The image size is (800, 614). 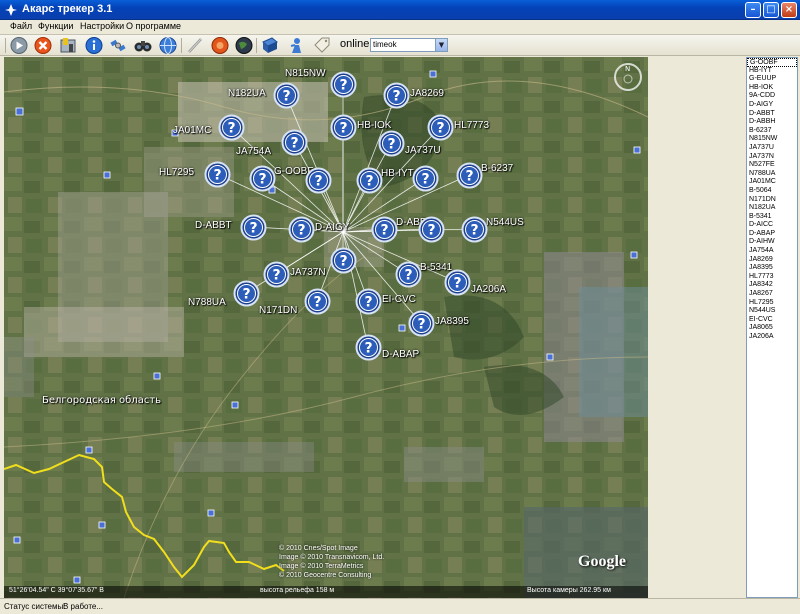 What do you see at coordinates (153, 26) in the screenshot?
I see `menu-about: О программе` at bounding box center [153, 26].